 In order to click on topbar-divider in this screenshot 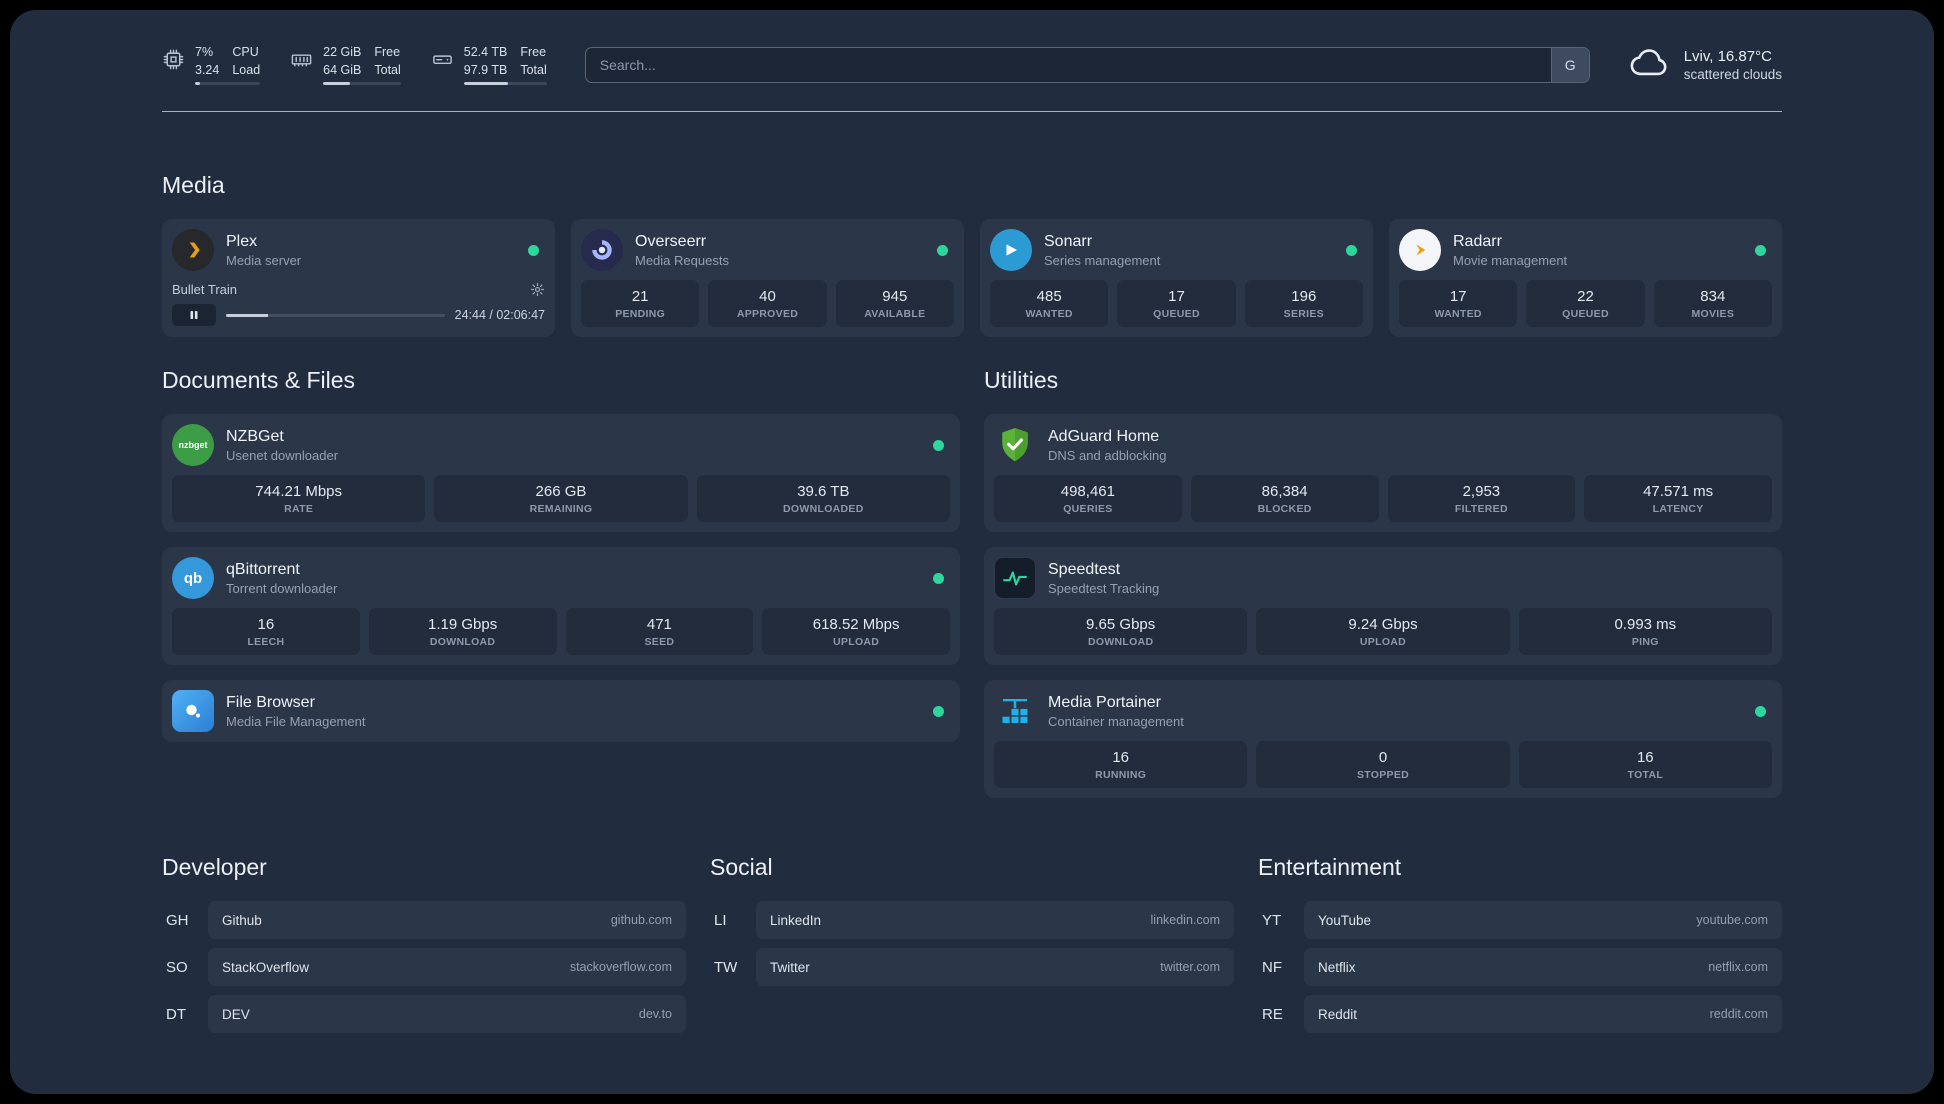, I will do `click(972, 111)`.